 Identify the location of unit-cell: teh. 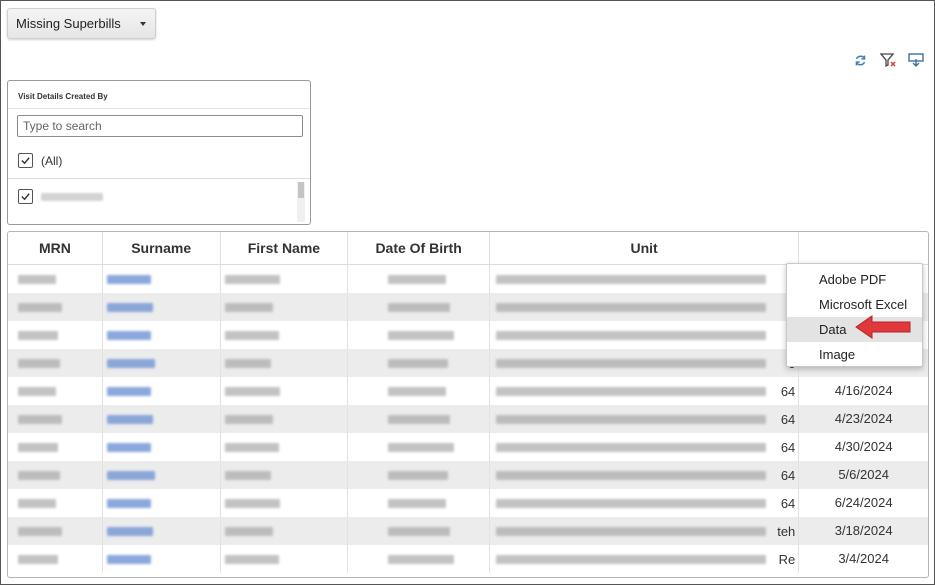
(645, 531).